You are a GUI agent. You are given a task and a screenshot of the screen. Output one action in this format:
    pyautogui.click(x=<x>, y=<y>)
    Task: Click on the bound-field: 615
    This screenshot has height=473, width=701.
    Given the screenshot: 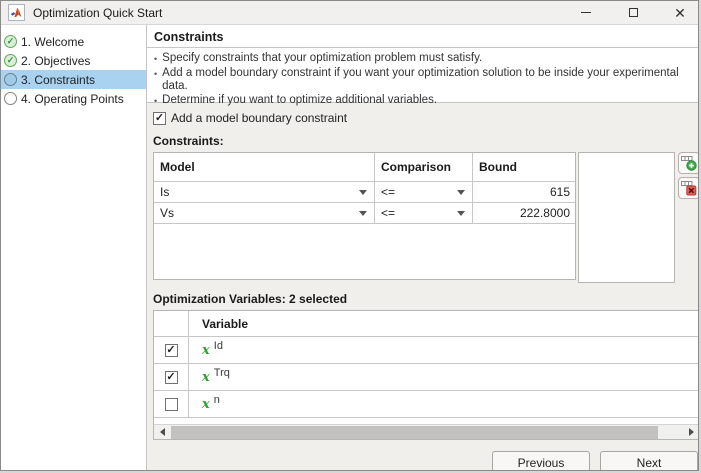 What is the action you would take?
    pyautogui.click(x=524, y=192)
    